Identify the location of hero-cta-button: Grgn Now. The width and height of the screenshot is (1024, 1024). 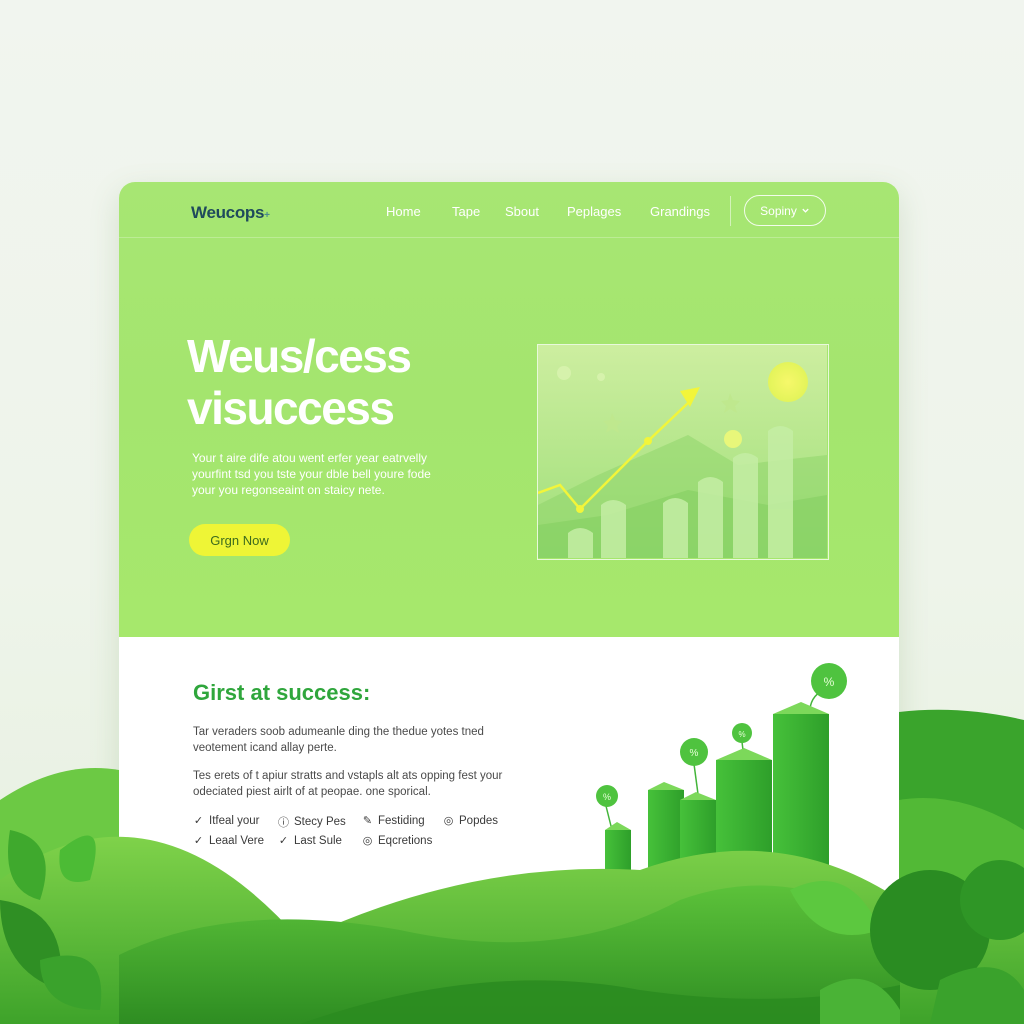
(239, 540).